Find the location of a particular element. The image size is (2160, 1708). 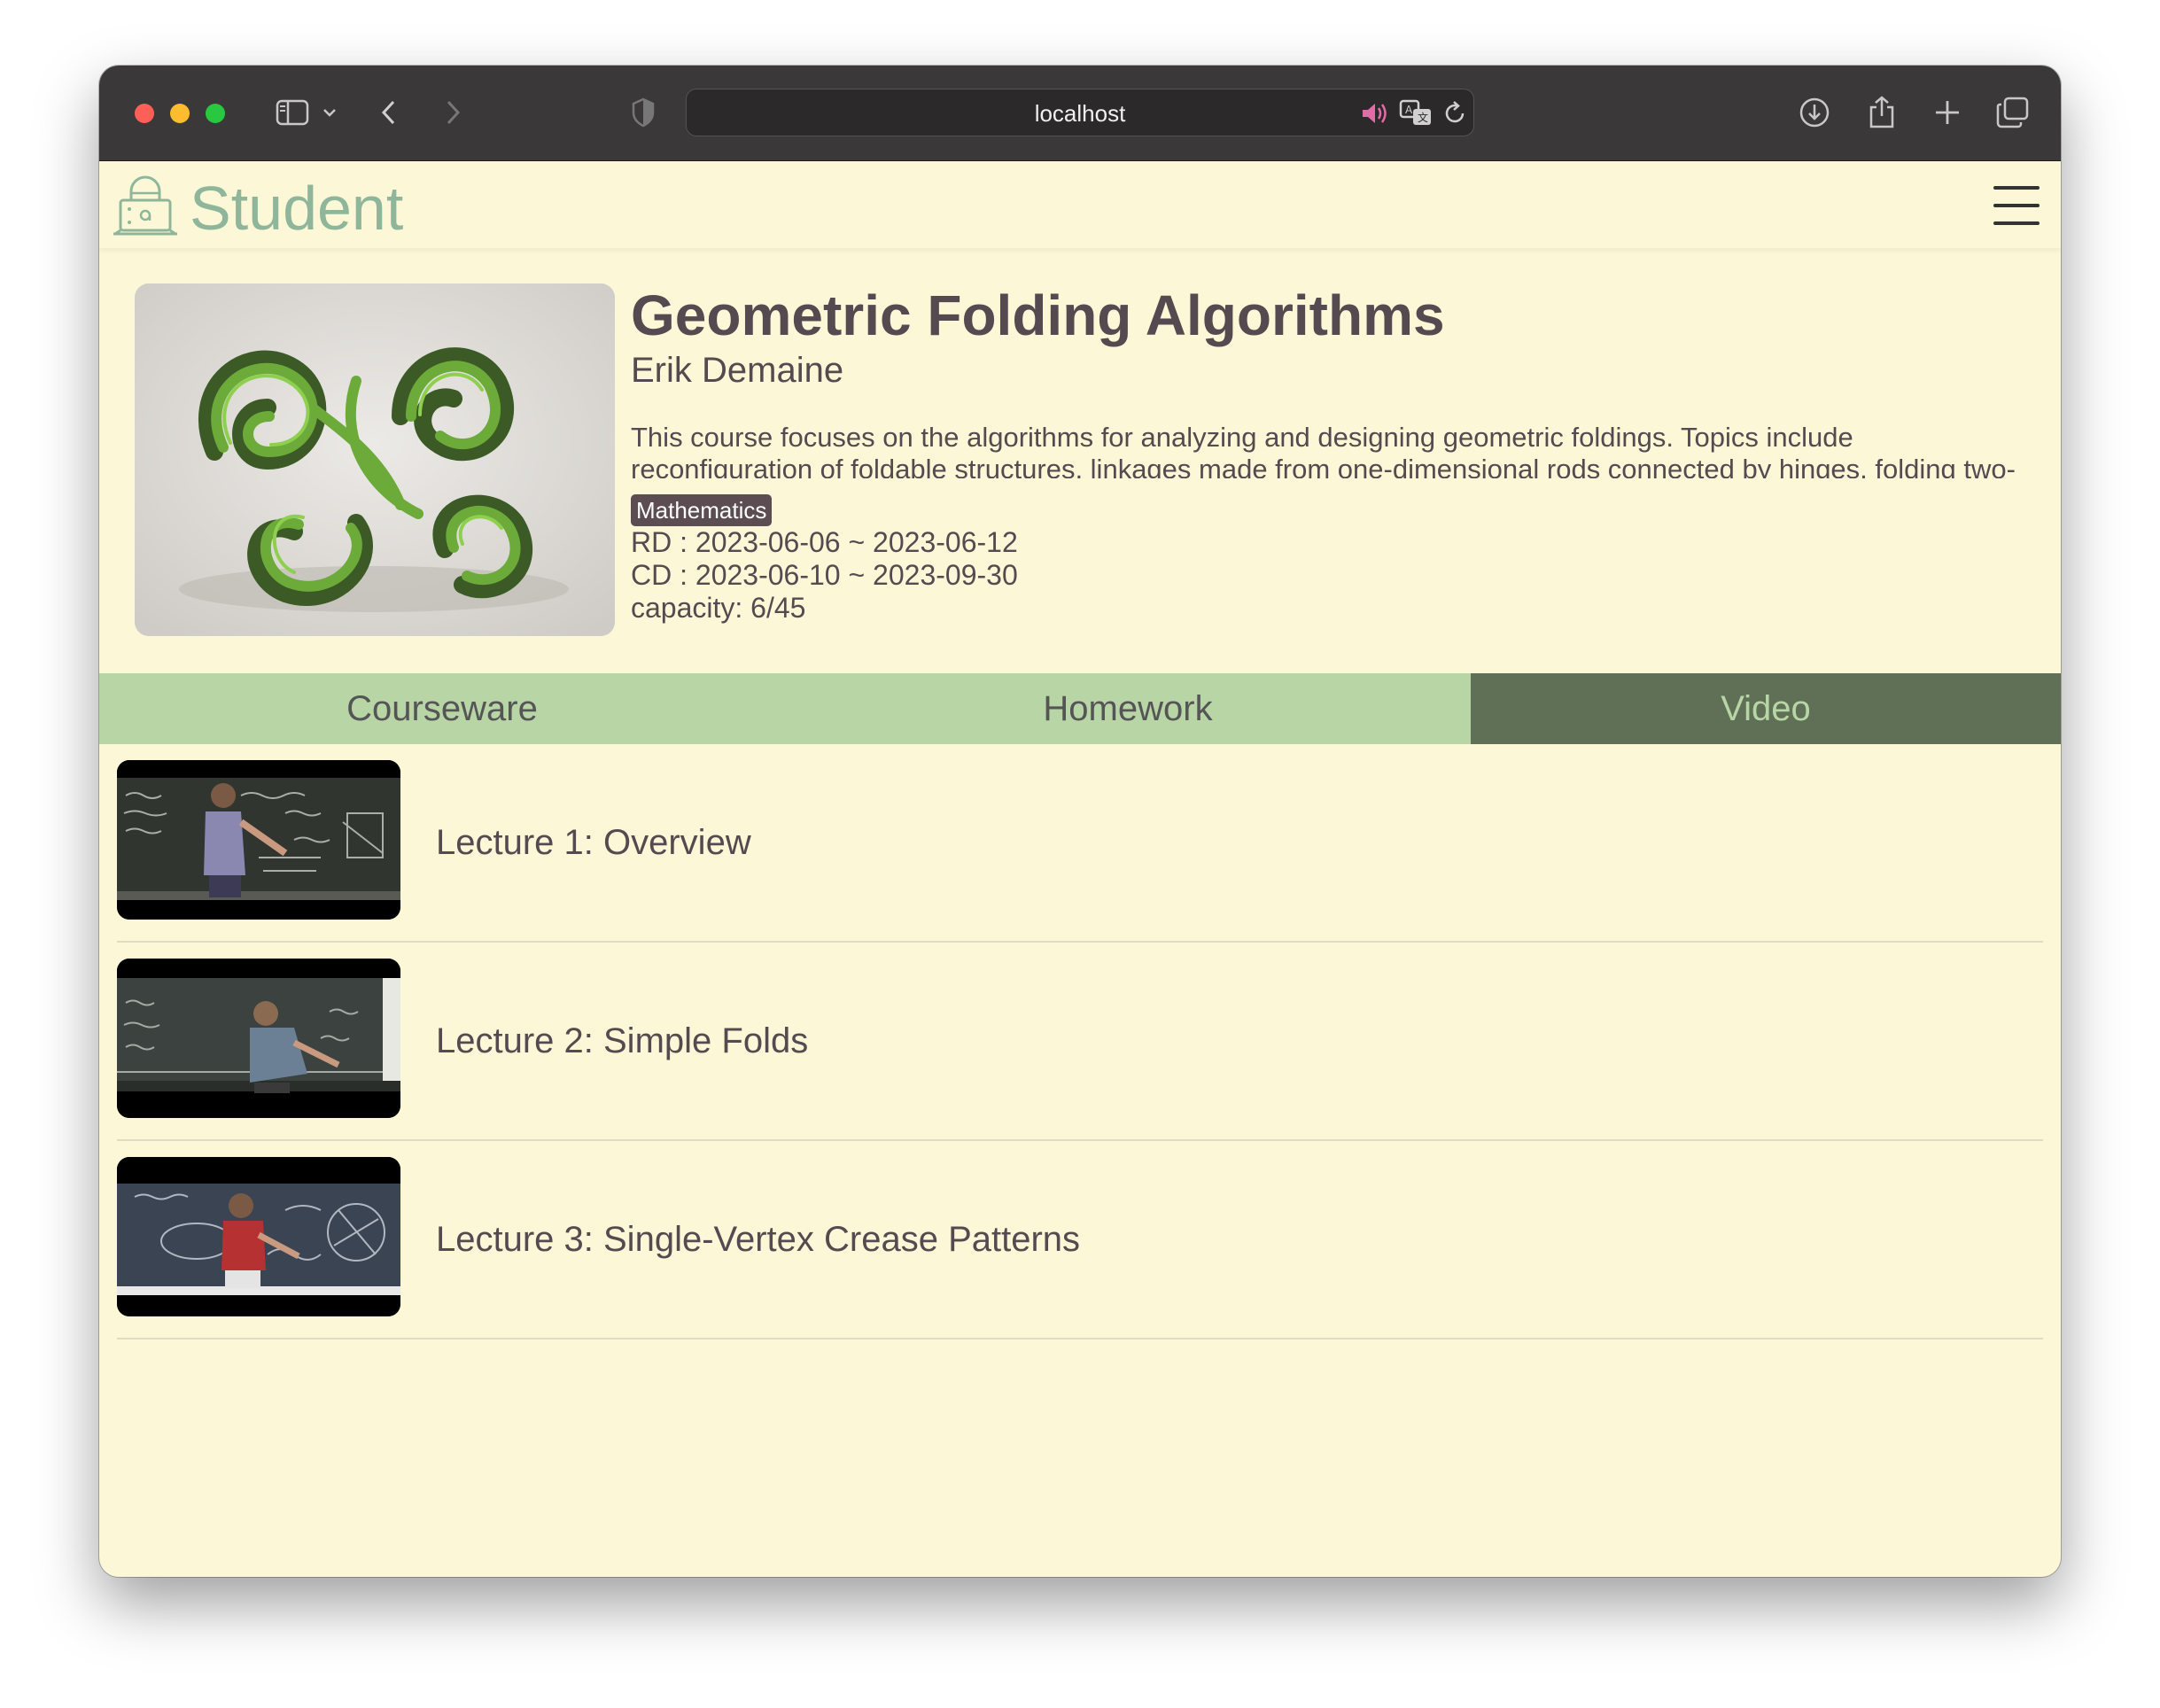

hamburger-menu-icon is located at coordinates (2016, 205).